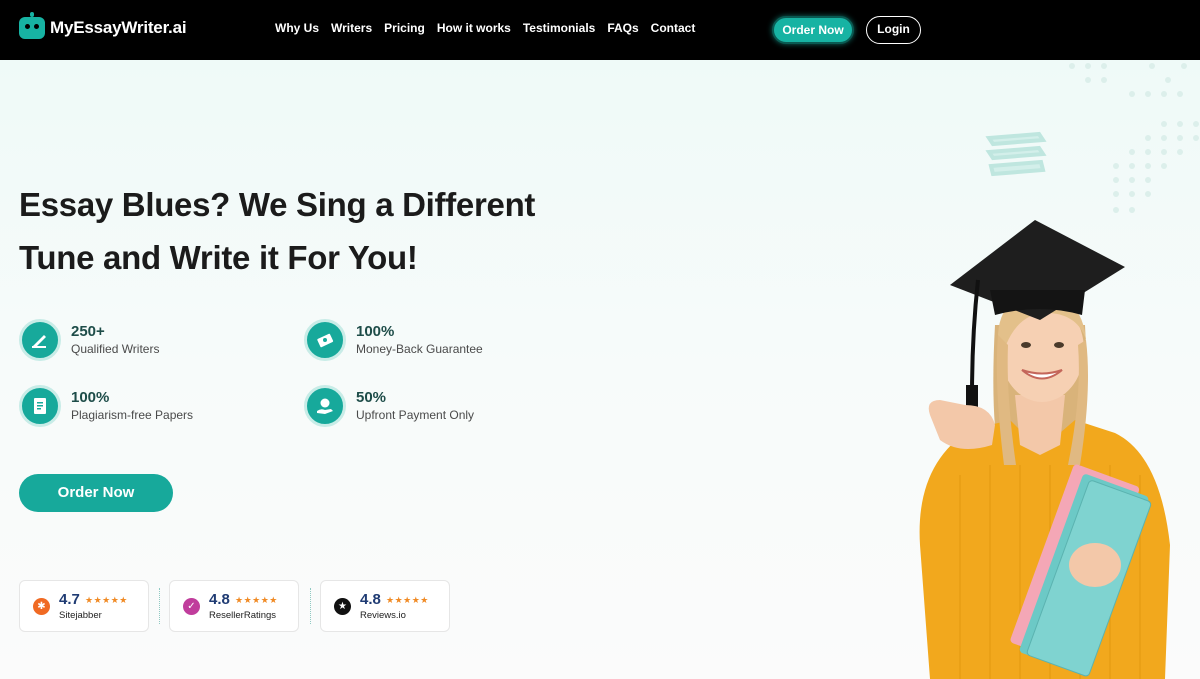 This screenshot has height=679, width=1200. I want to click on feature-label: Plagiarism-free Papers, so click(132, 415).